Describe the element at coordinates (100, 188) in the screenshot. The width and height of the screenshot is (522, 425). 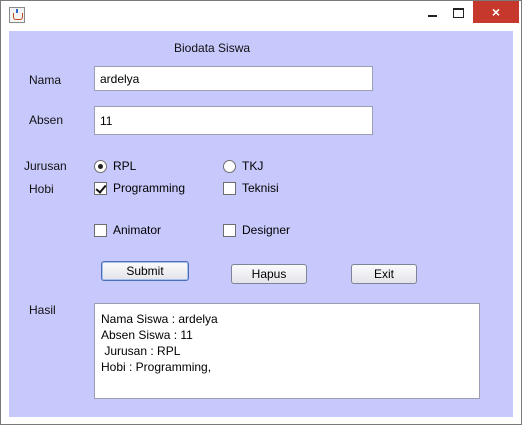
I see `checkbox-programming-indicator` at that location.